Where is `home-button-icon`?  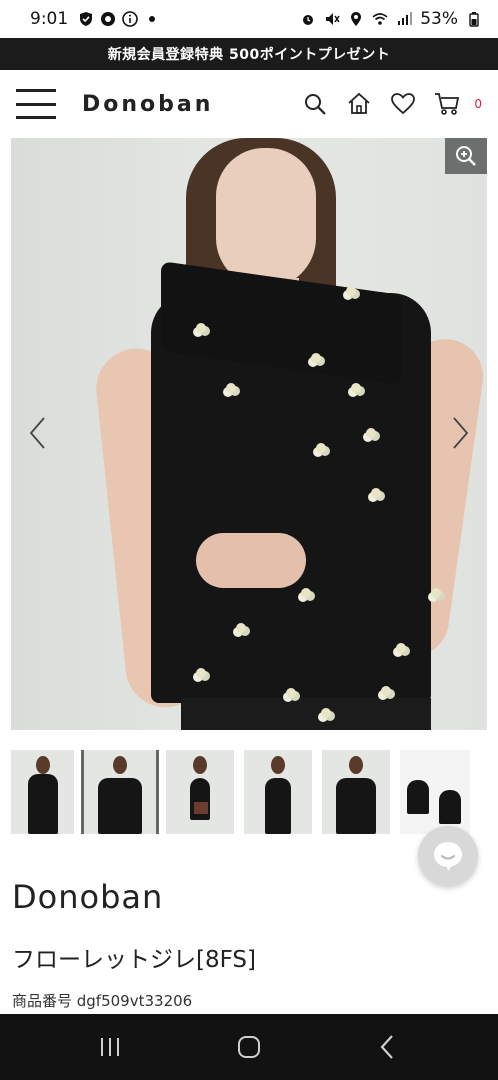 home-button-icon is located at coordinates (249, 1047).